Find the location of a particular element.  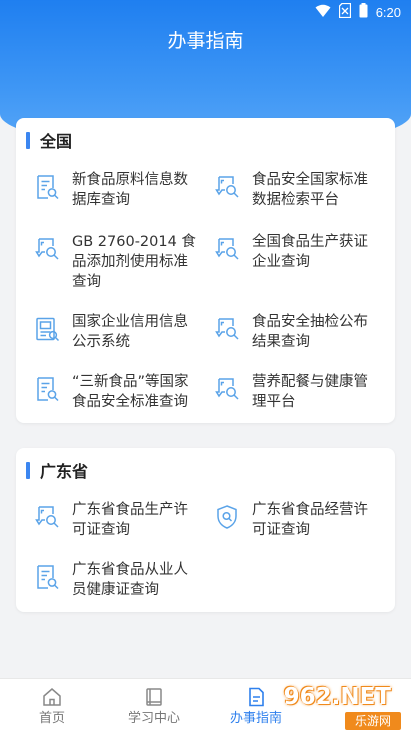

guangdong-item-production-license: 广东省食品生产许可证查询 is located at coordinates (106, 530).